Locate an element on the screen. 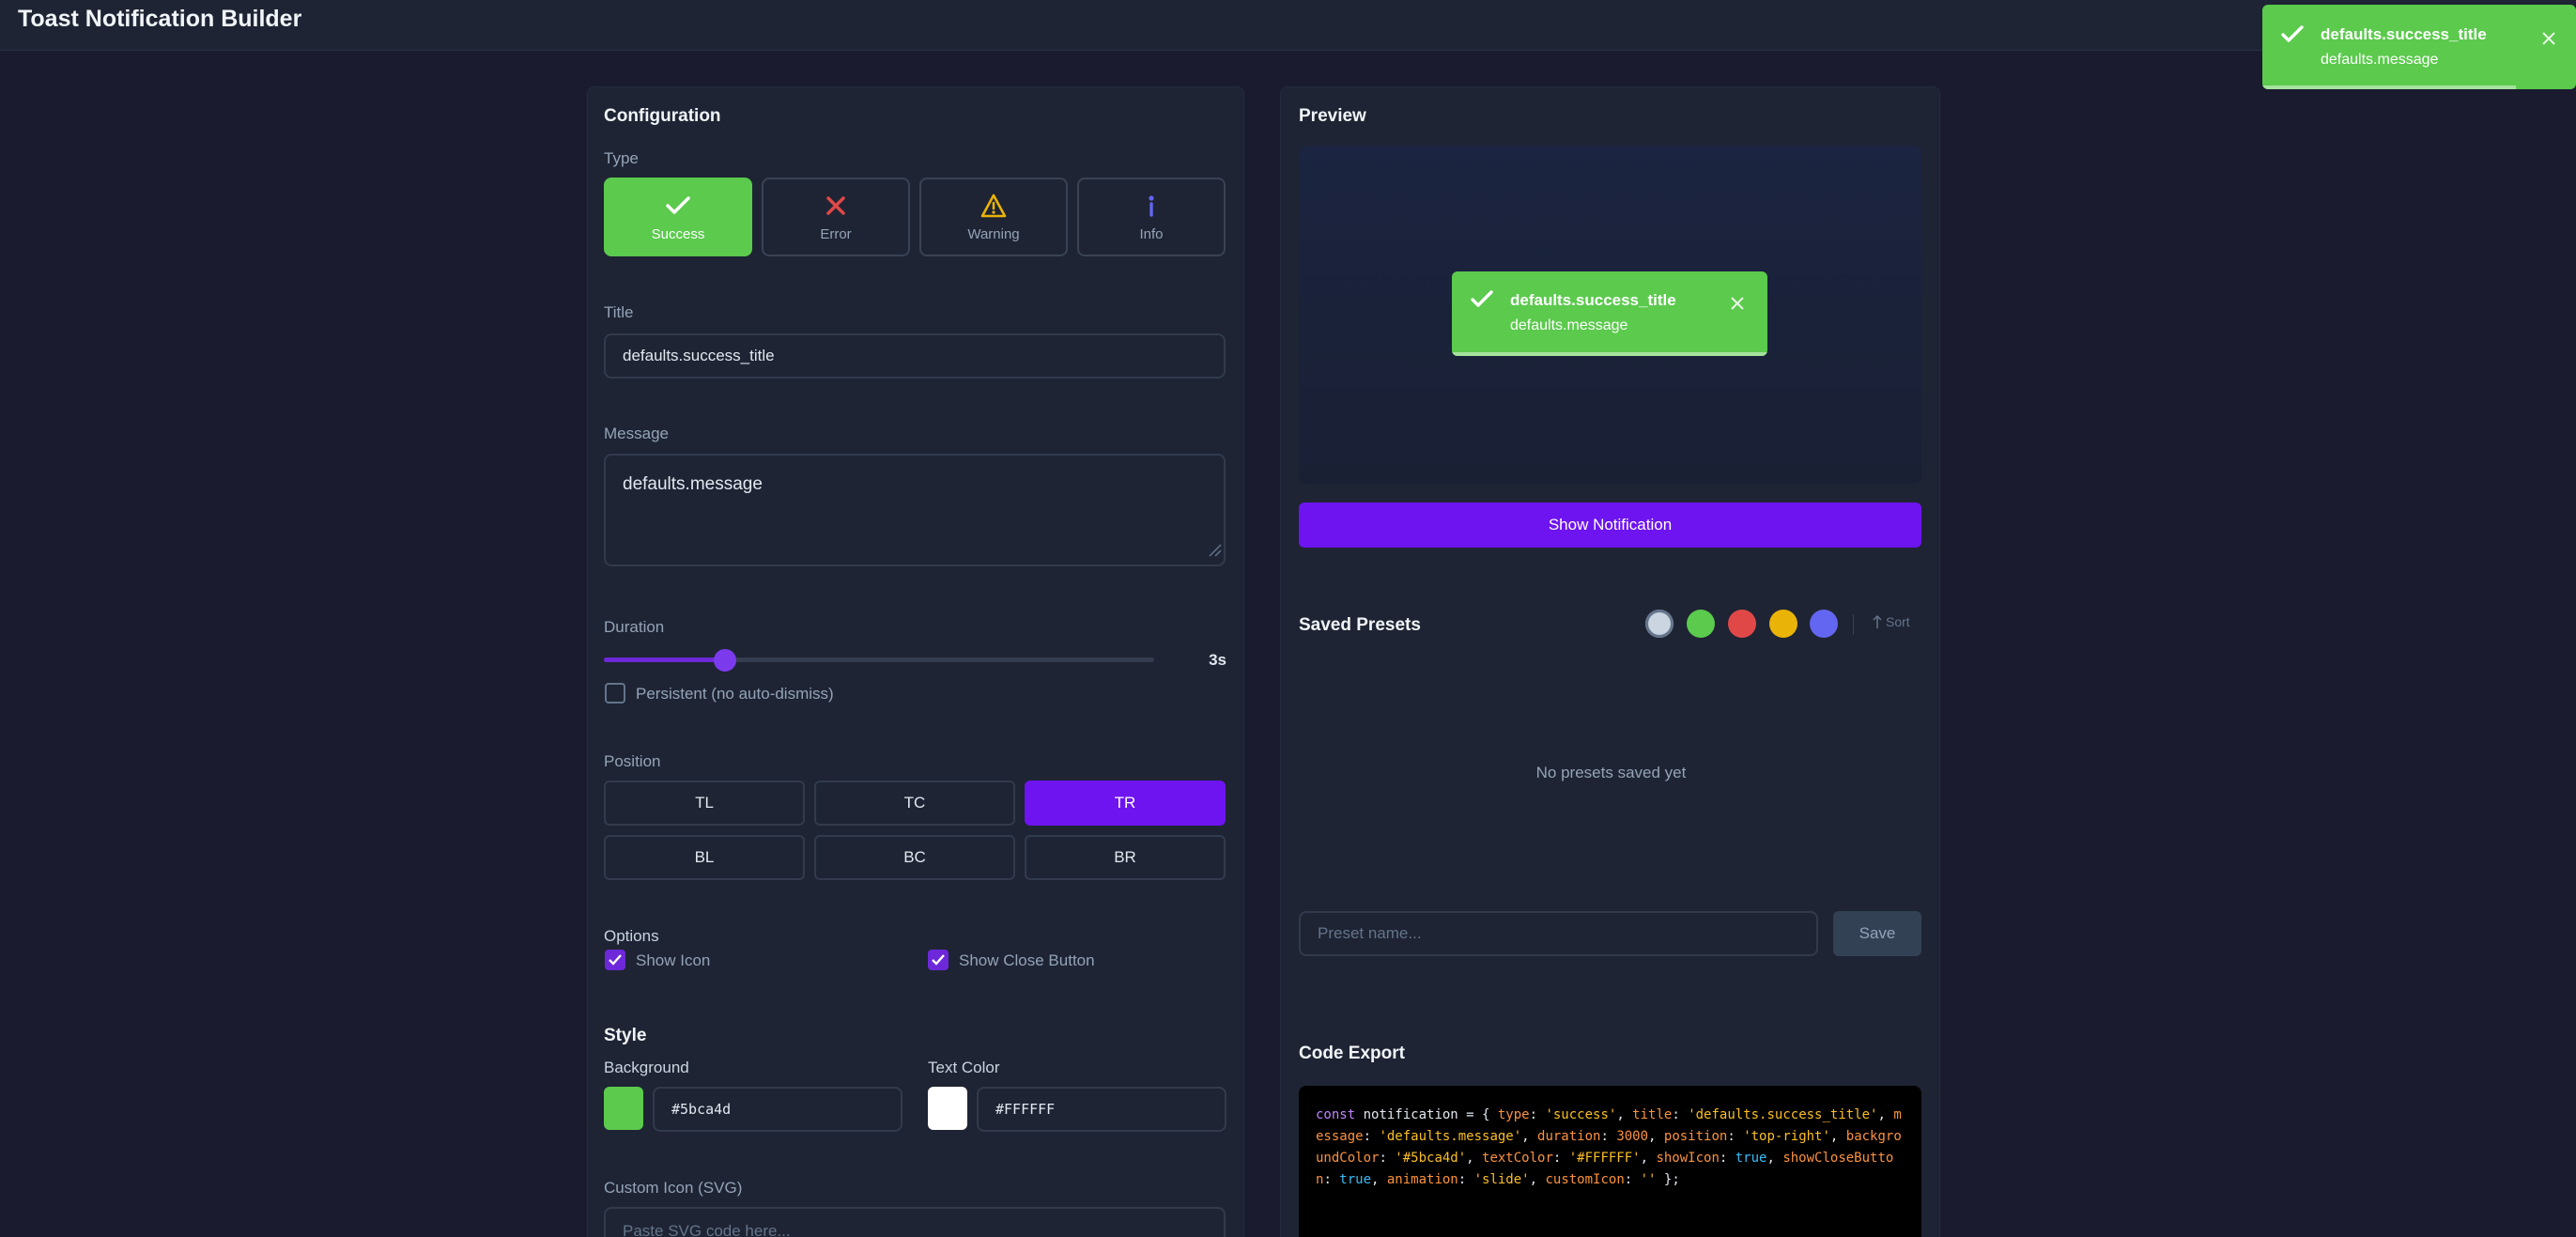 The image size is (2576, 1237). show-icon-label: Show Icon is located at coordinates (673, 960).